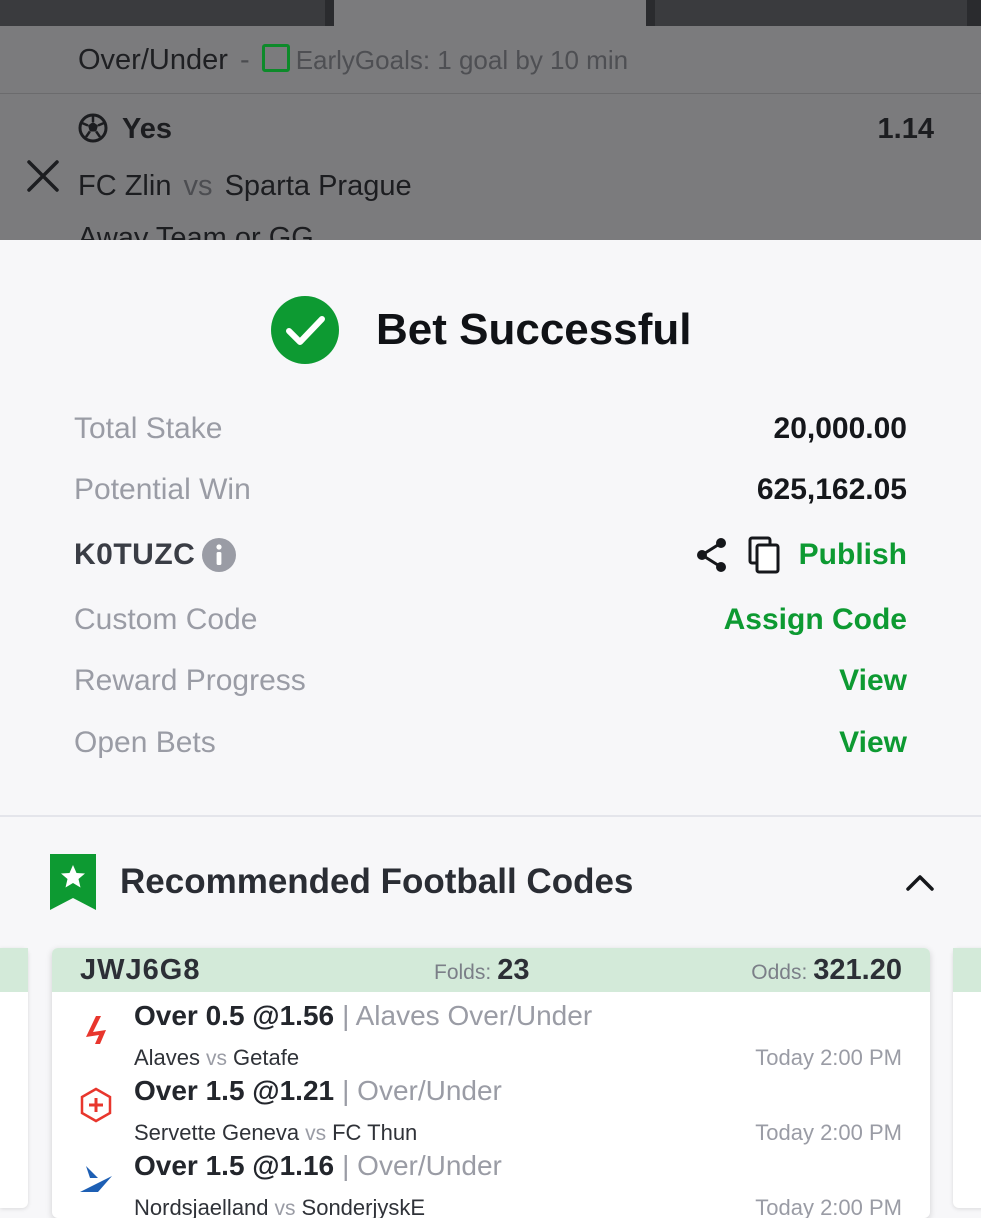 This screenshot has height=1218, width=981. What do you see at coordinates (14, 1078) in the screenshot?
I see `previous-code-card` at bounding box center [14, 1078].